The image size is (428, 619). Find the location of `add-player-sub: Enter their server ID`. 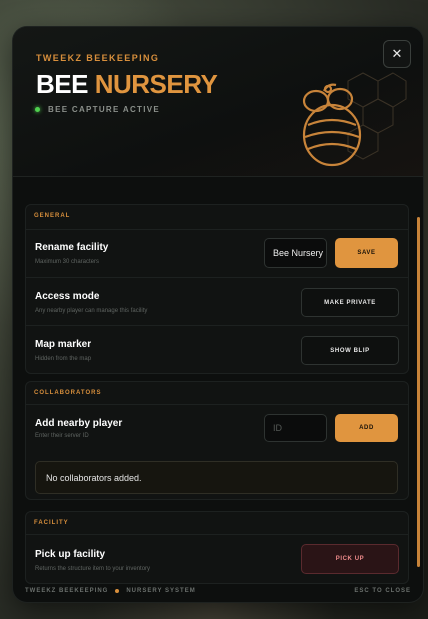

add-player-sub: Enter their server ID is located at coordinates (62, 436).